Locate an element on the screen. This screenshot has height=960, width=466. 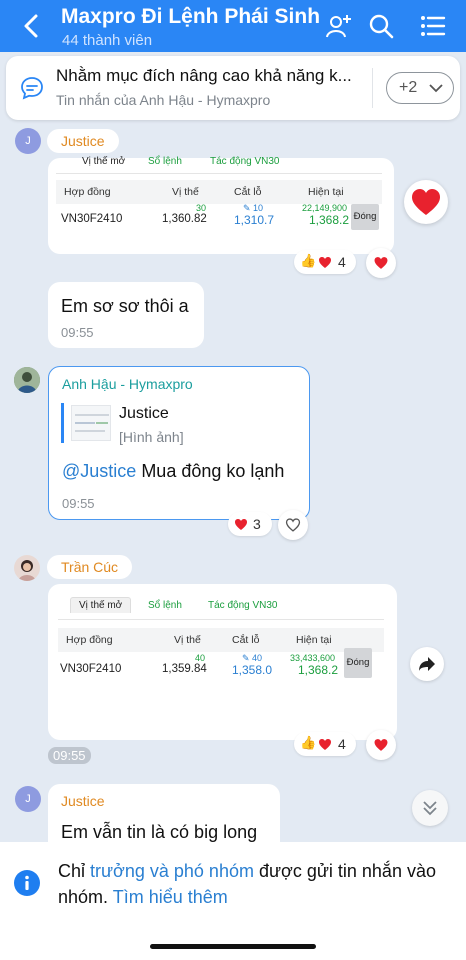
reaction-summary: 3 is located at coordinates (250, 524).